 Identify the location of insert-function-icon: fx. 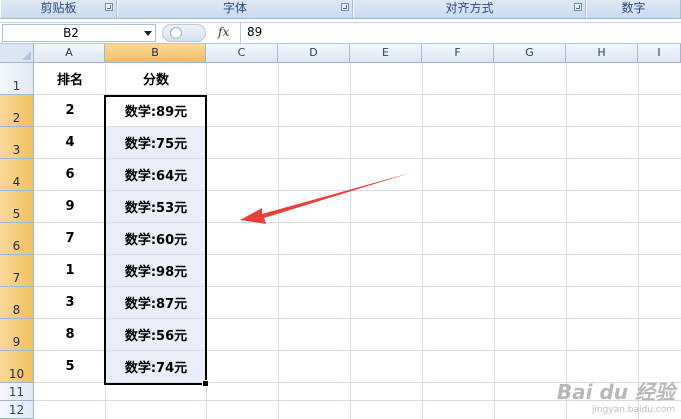
(223, 32).